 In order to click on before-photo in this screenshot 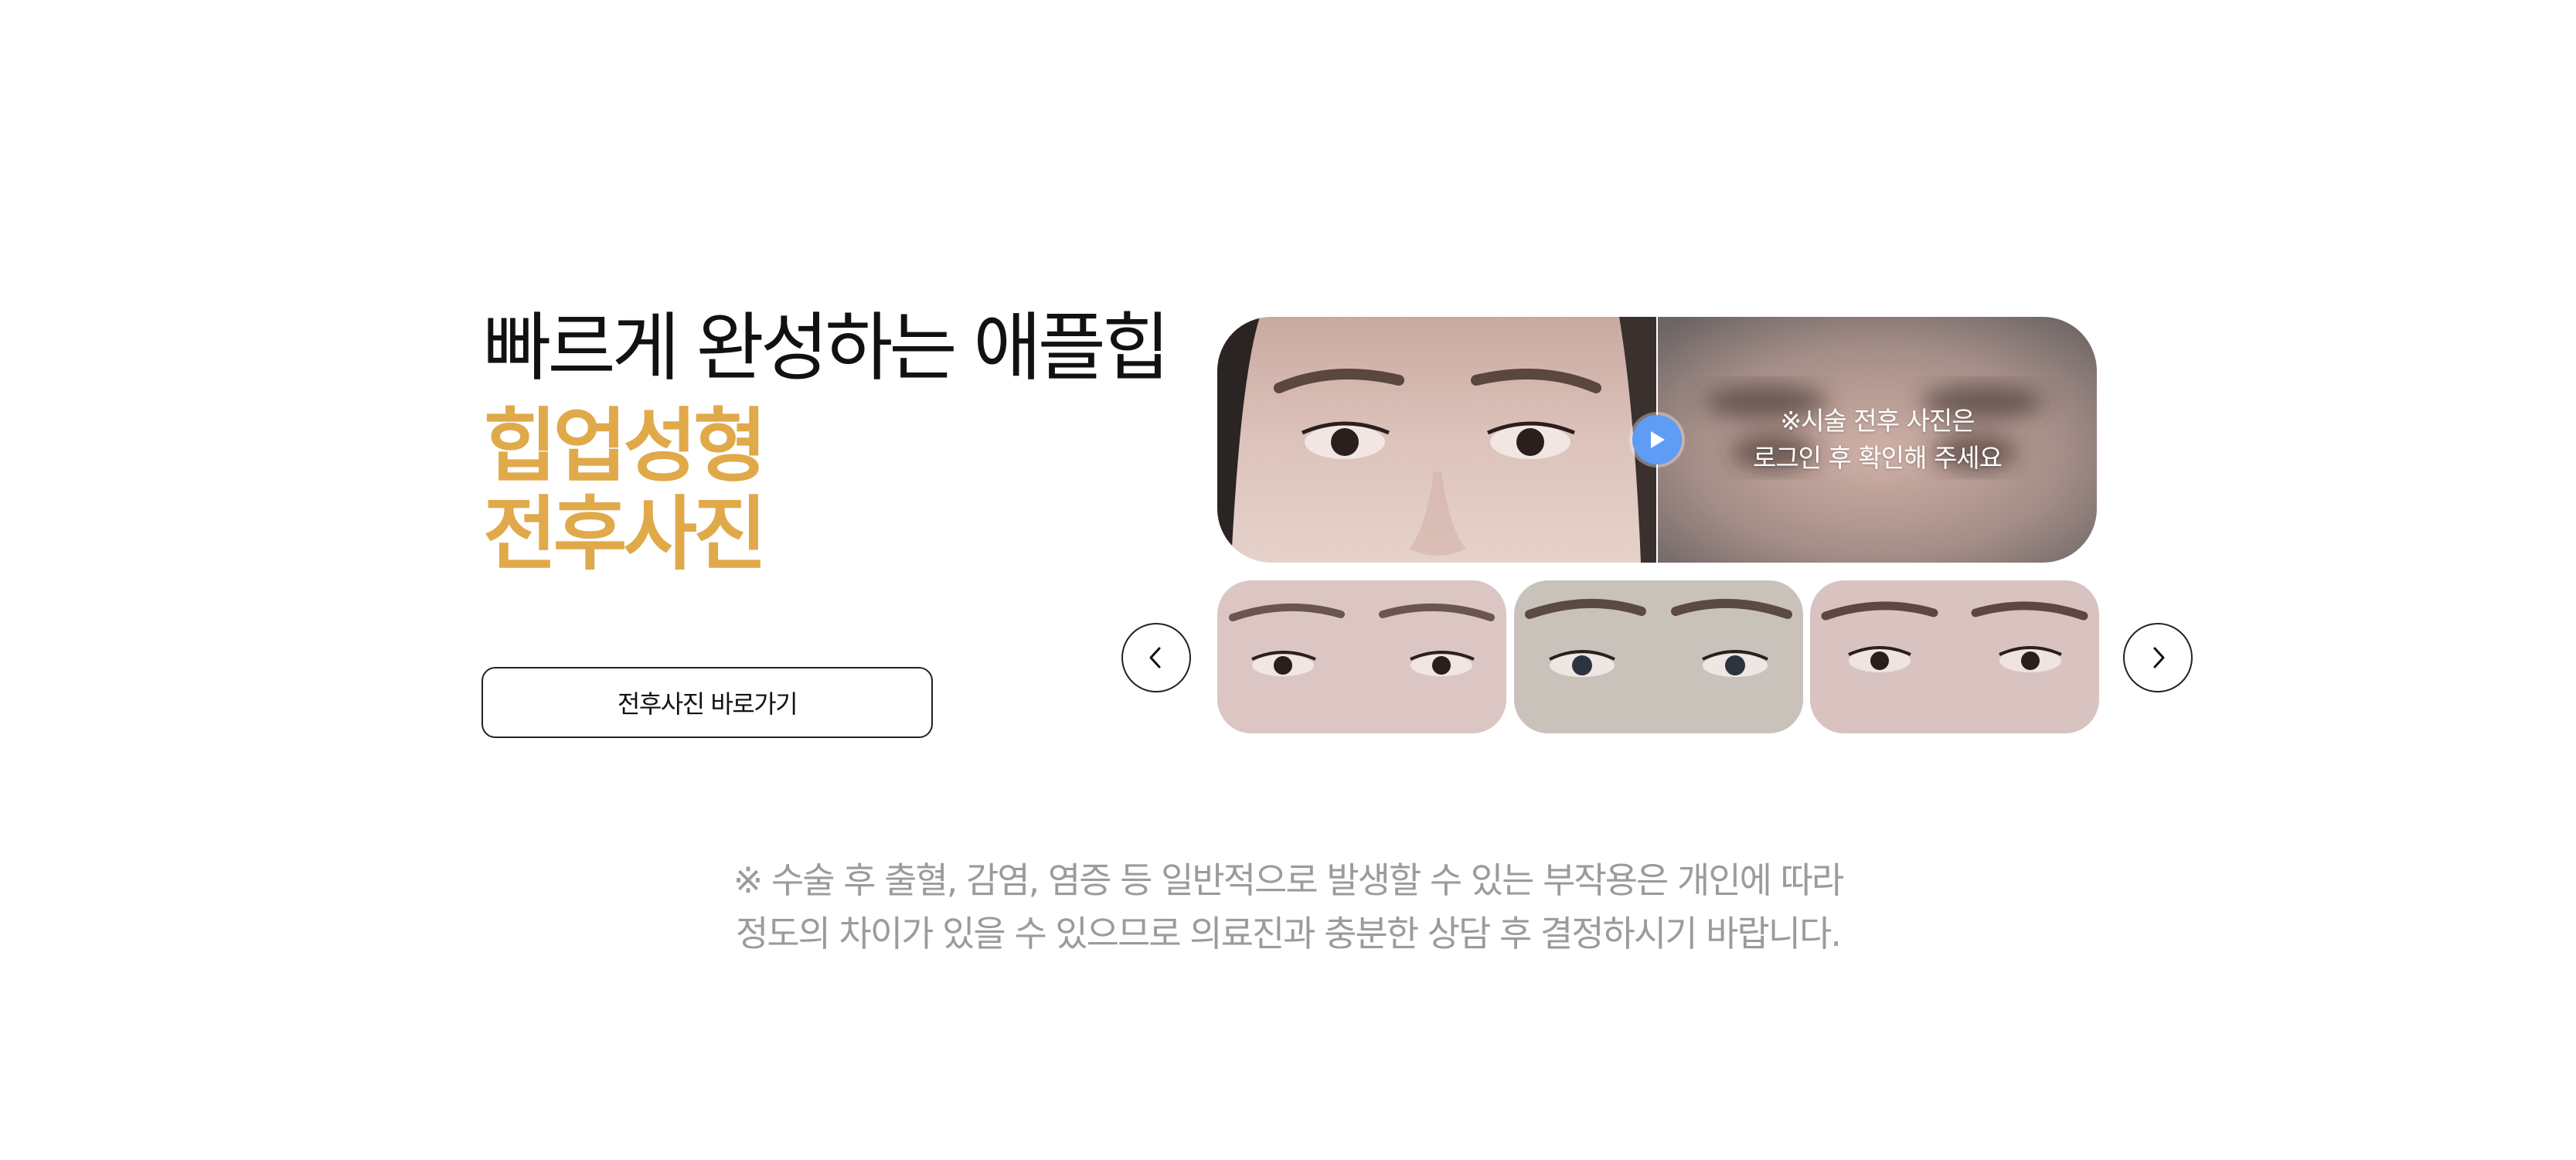, I will do `click(1436, 440)`.